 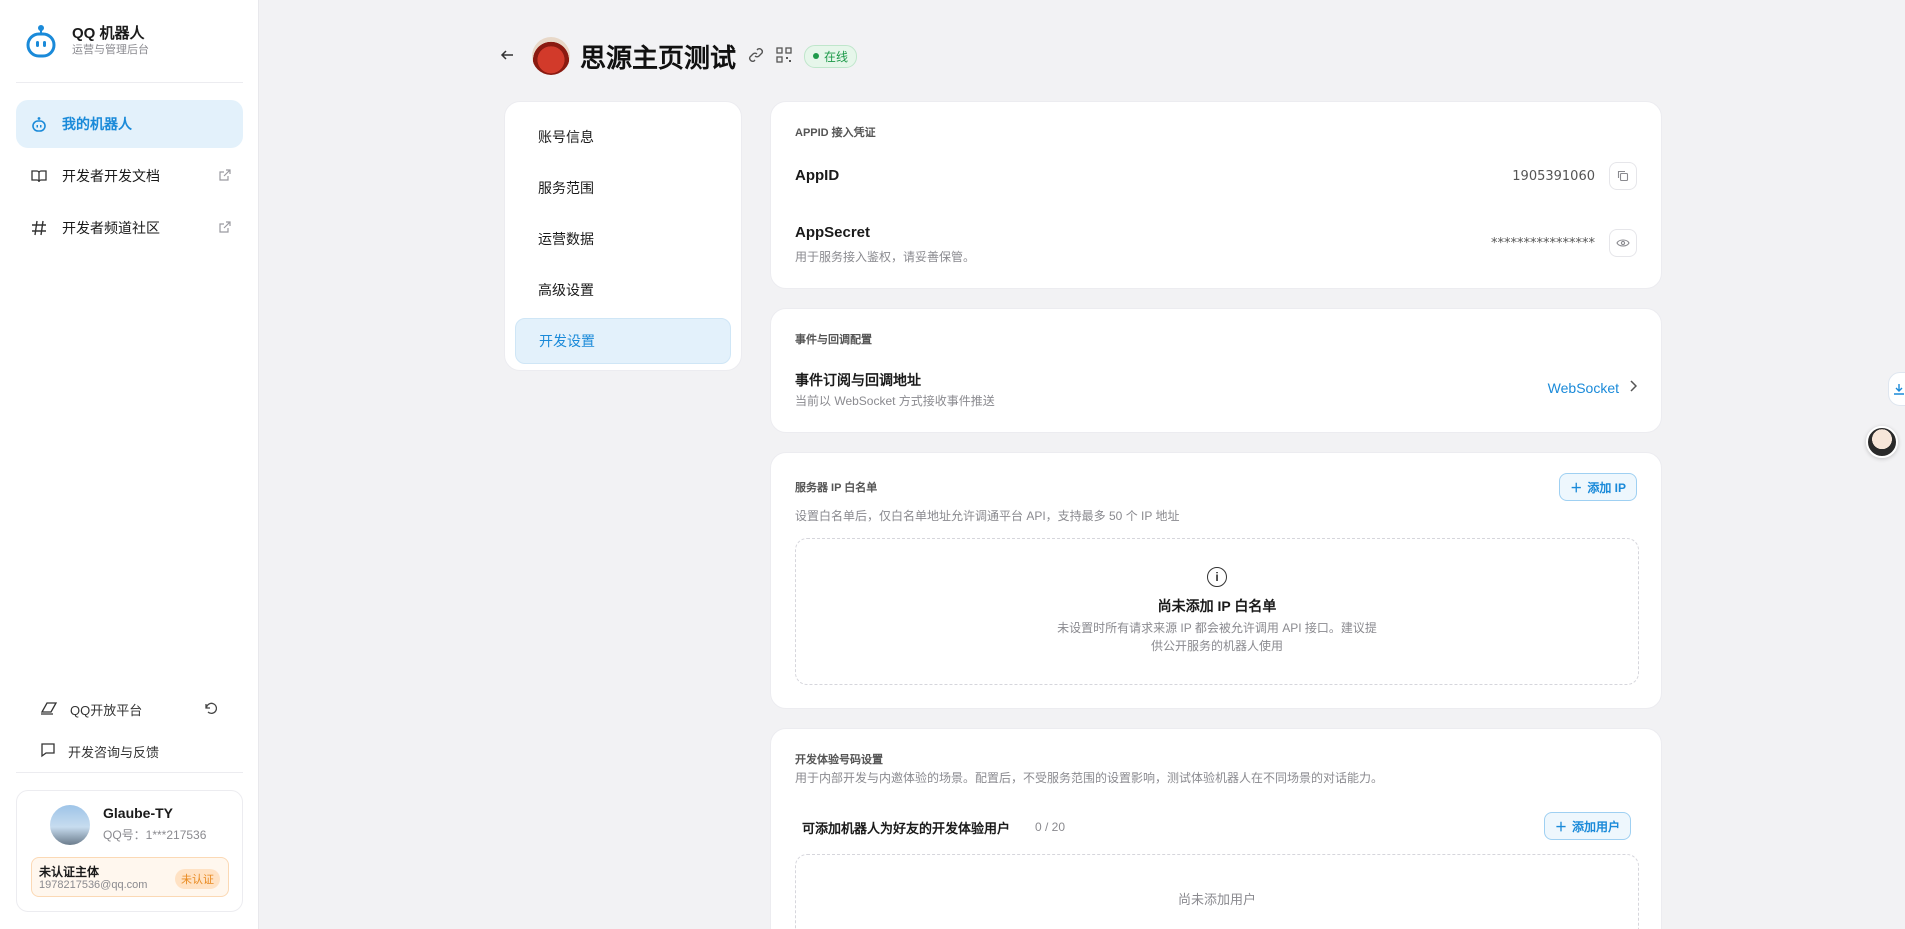 What do you see at coordinates (130, 877) in the screenshot?
I see `certification-box: 未认证主体 1978217536@qq.com 未认证` at bounding box center [130, 877].